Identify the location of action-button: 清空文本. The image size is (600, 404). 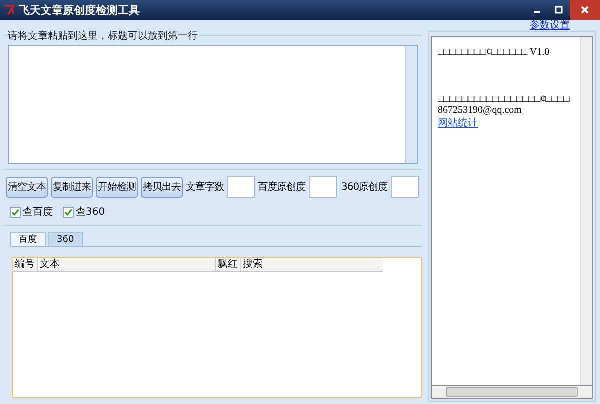
(27, 187).